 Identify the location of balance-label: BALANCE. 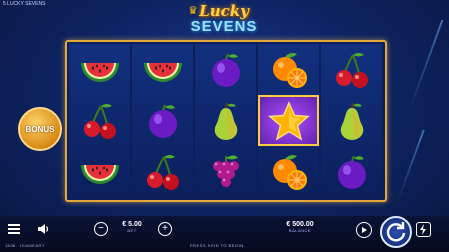
(300, 230).